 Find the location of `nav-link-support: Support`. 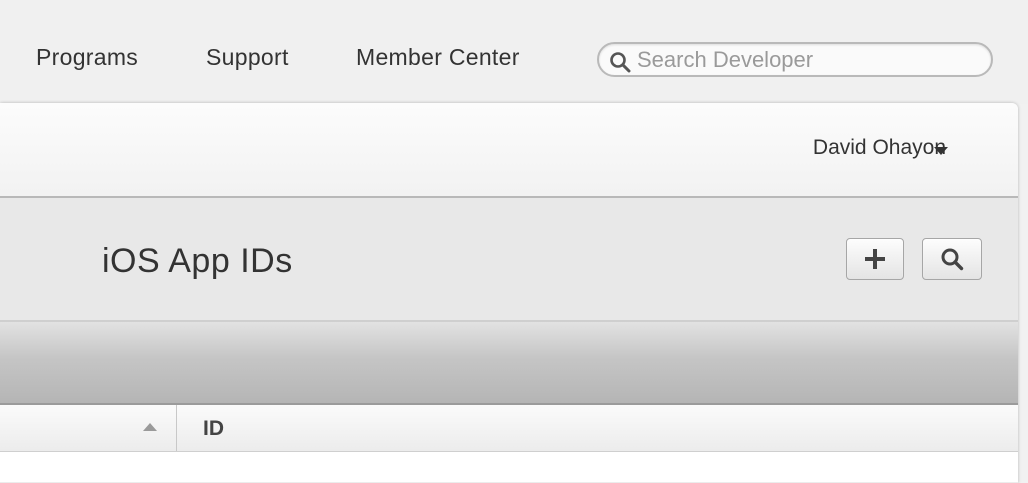

nav-link-support: Support is located at coordinates (247, 57).